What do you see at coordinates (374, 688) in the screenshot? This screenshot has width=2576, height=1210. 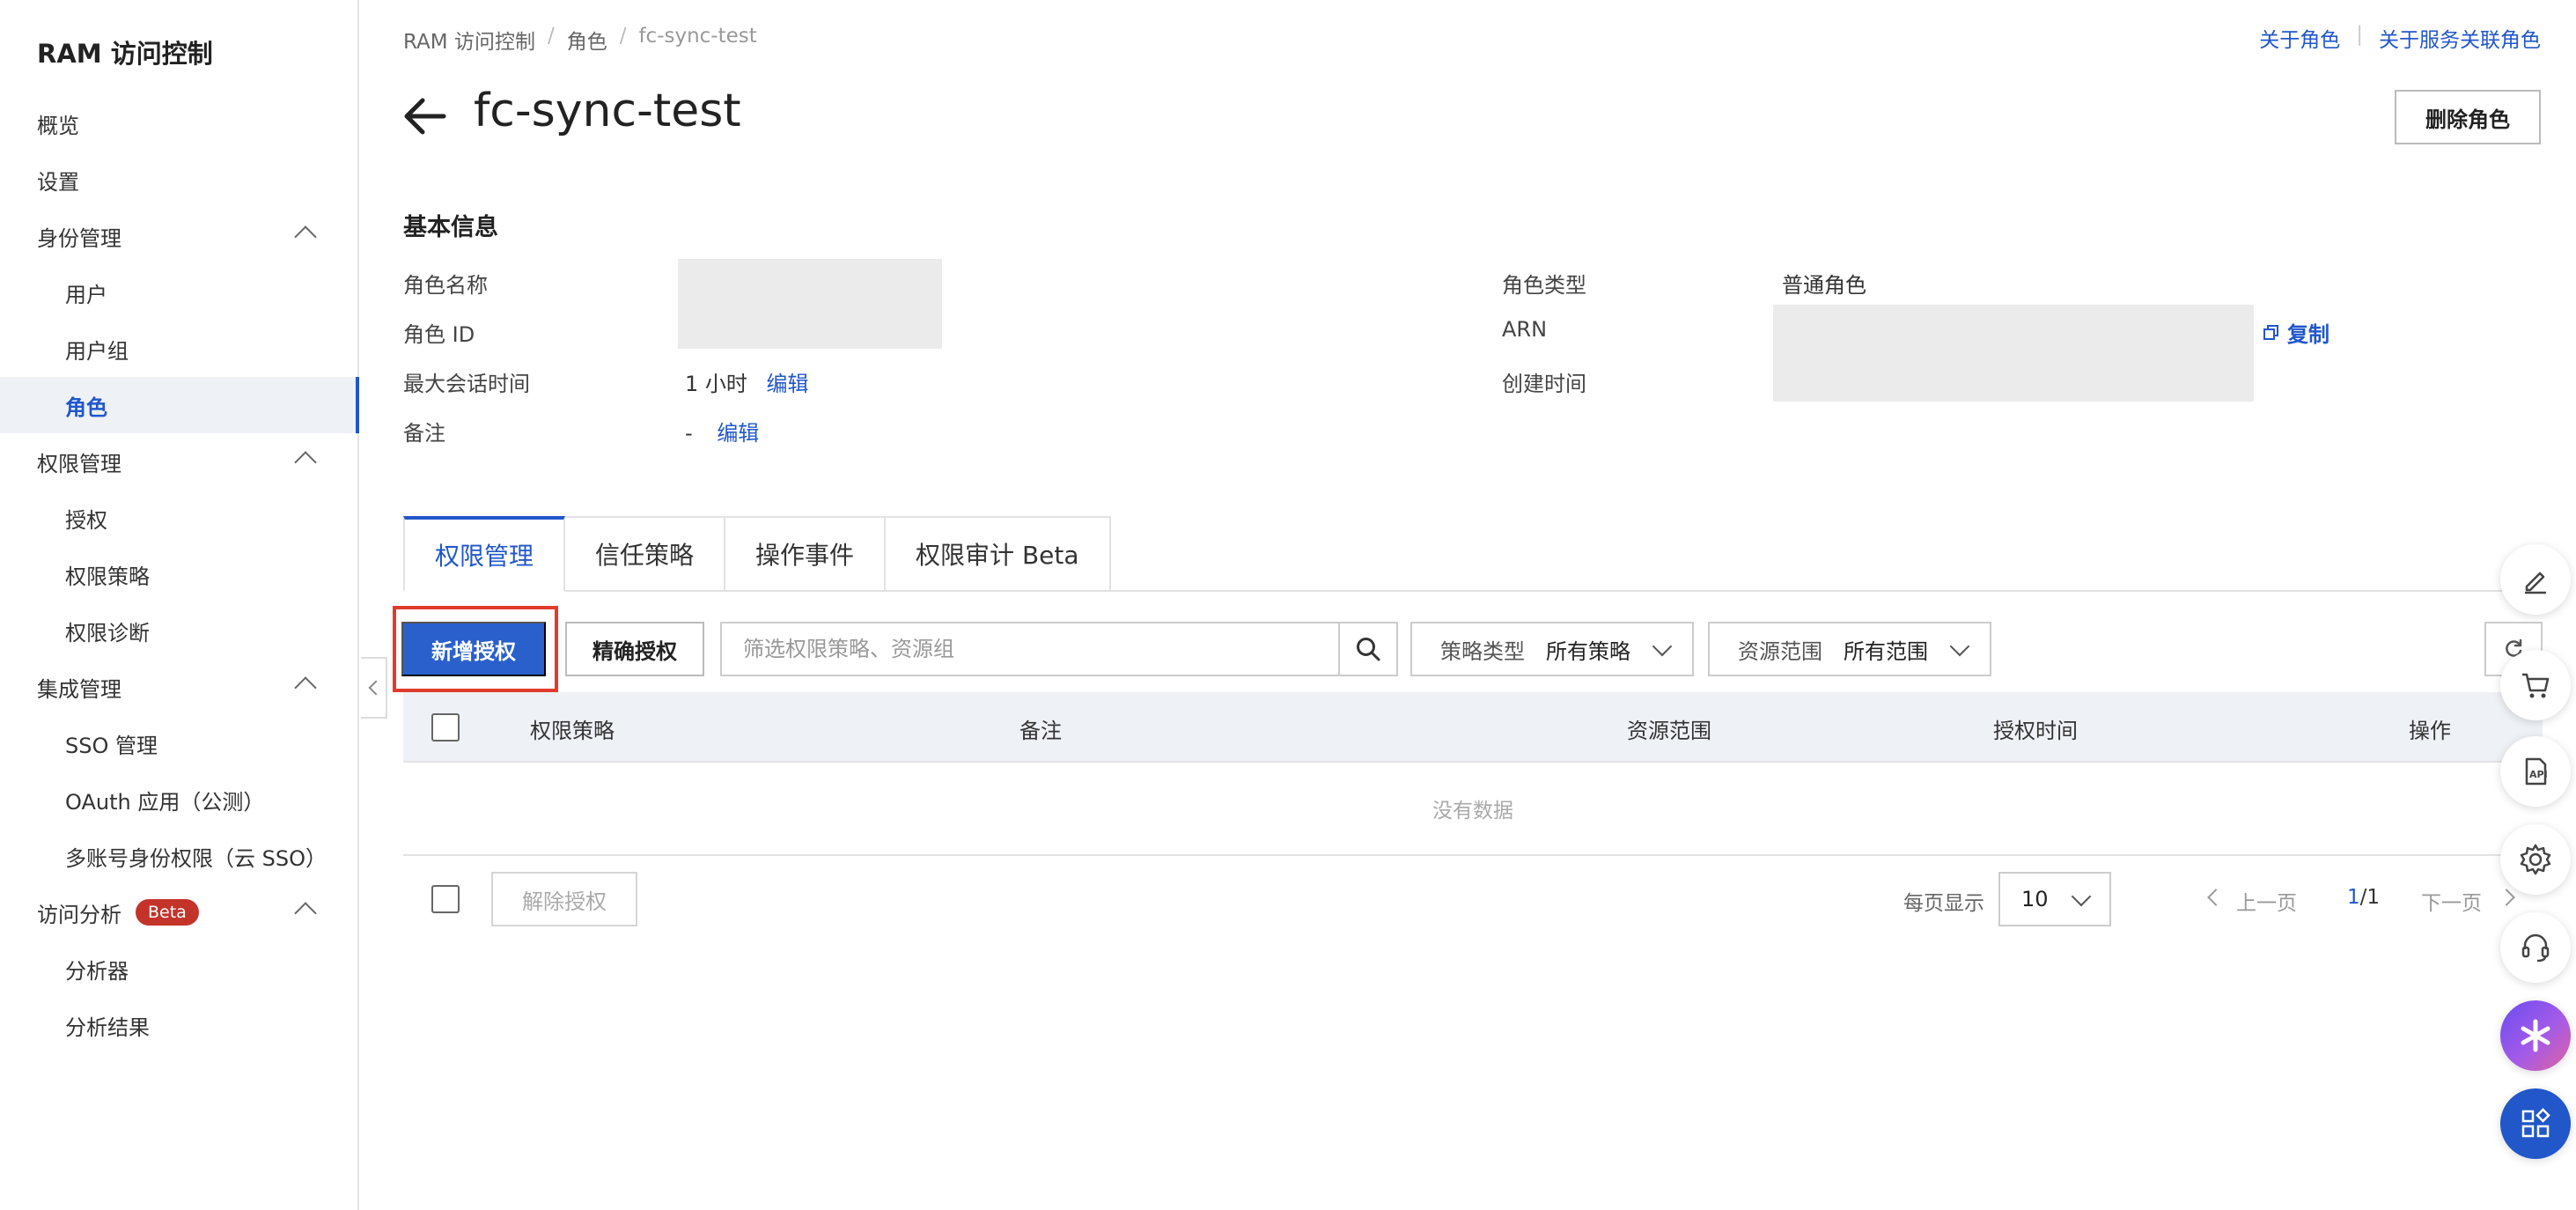 I see `sidebar-collapse-handle` at bounding box center [374, 688].